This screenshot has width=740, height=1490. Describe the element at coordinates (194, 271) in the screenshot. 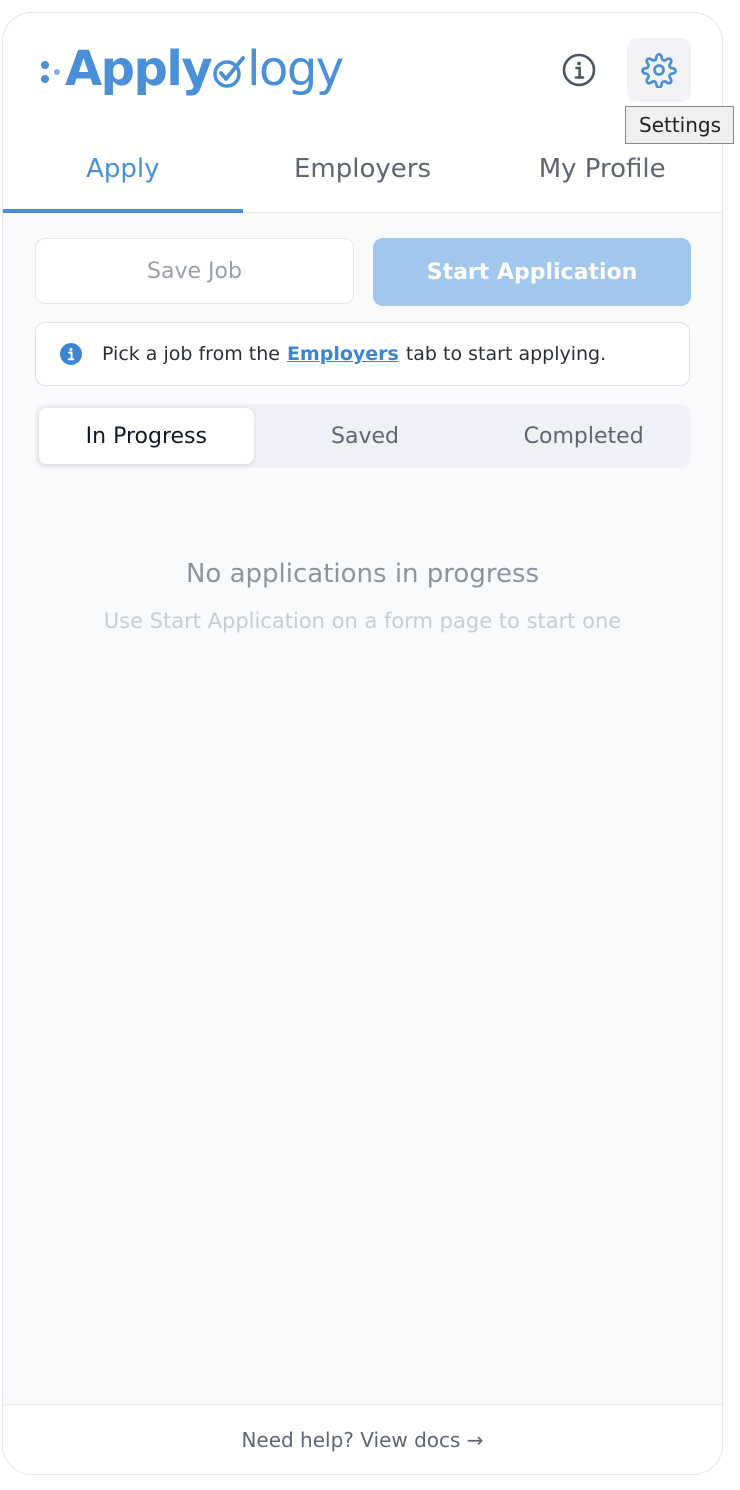

I see `save-job-button: Save Job` at that location.